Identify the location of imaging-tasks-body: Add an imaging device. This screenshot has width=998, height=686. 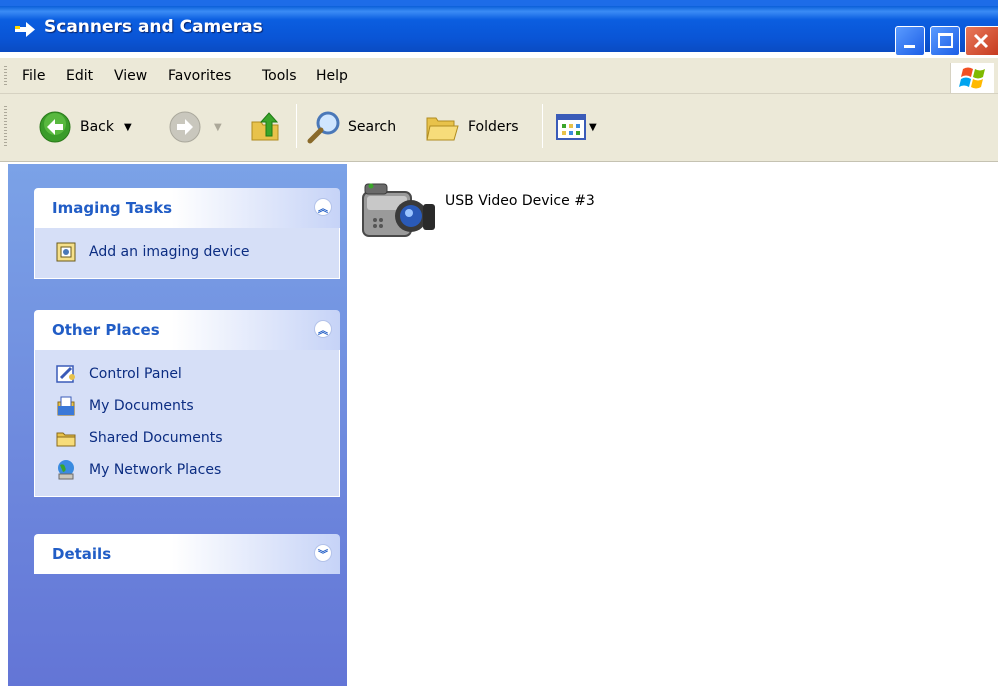
(187, 253).